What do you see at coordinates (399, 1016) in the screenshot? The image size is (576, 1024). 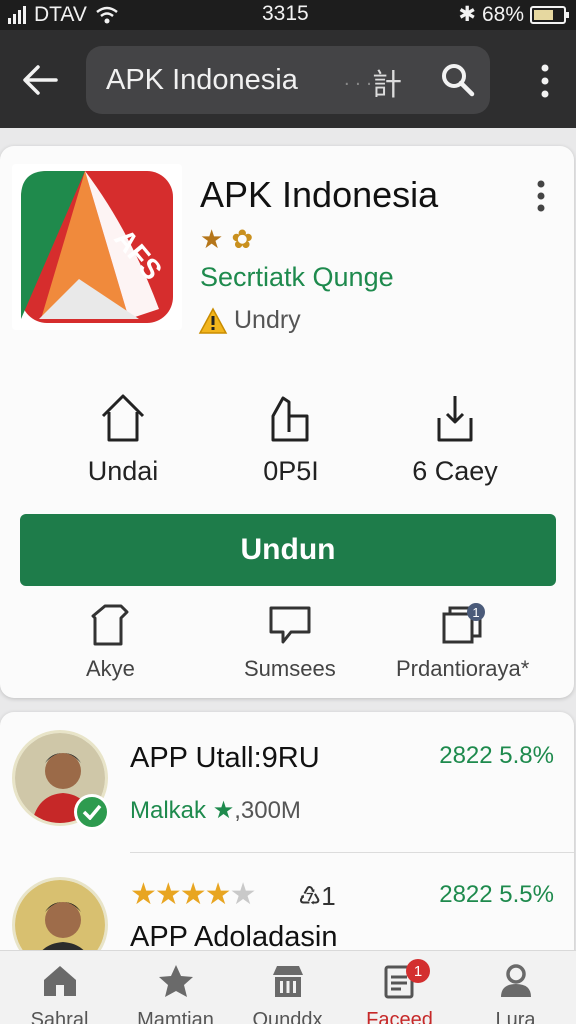 I see `nav-label: Faceed` at bounding box center [399, 1016].